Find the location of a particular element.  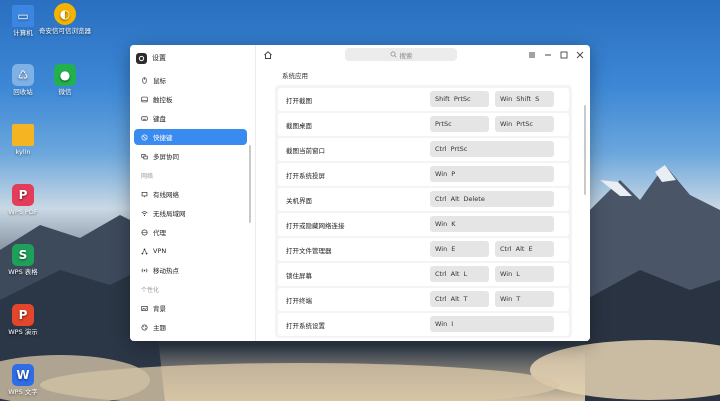

shortcut-label: 打开终端 is located at coordinates (299, 300).